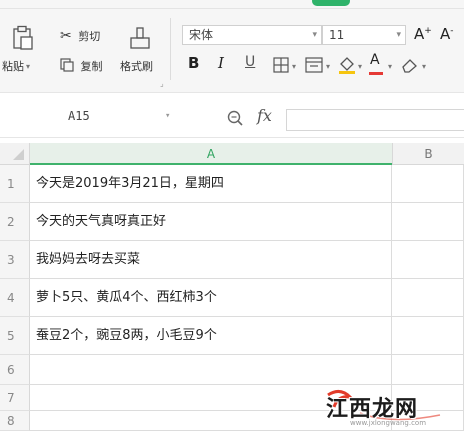 The image size is (464, 431). Describe the element at coordinates (66, 36) in the screenshot. I see `scissors-icon: ✂` at that location.